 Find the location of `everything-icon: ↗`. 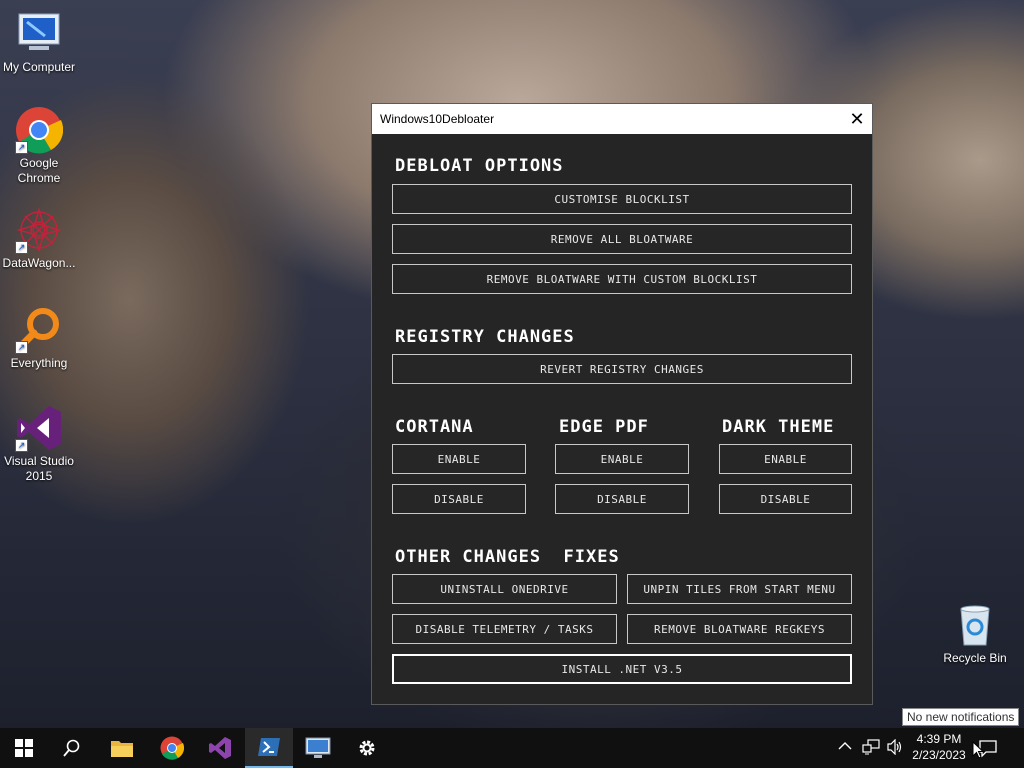

everything-icon: ↗ is located at coordinates (39, 330).